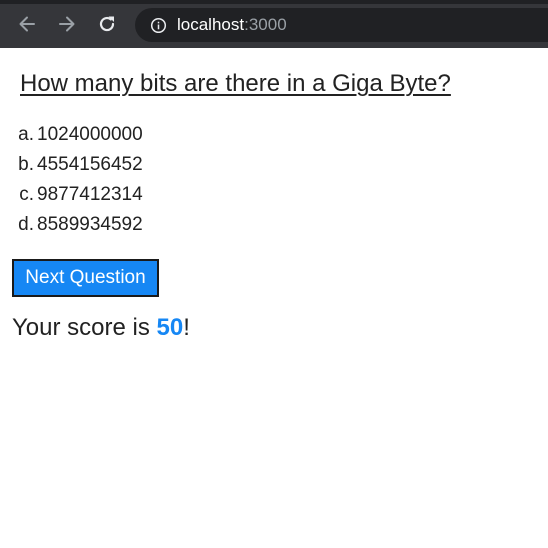 Image resolution: width=548 pixels, height=548 pixels. Describe the element at coordinates (26, 194) in the screenshot. I see `option-marker: c.` at that location.